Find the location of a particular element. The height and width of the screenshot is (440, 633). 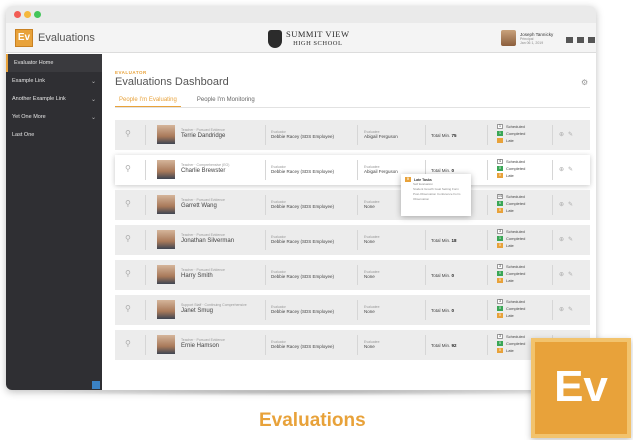

evaluations-app-badge: Ev is located at coordinates (581, 388).